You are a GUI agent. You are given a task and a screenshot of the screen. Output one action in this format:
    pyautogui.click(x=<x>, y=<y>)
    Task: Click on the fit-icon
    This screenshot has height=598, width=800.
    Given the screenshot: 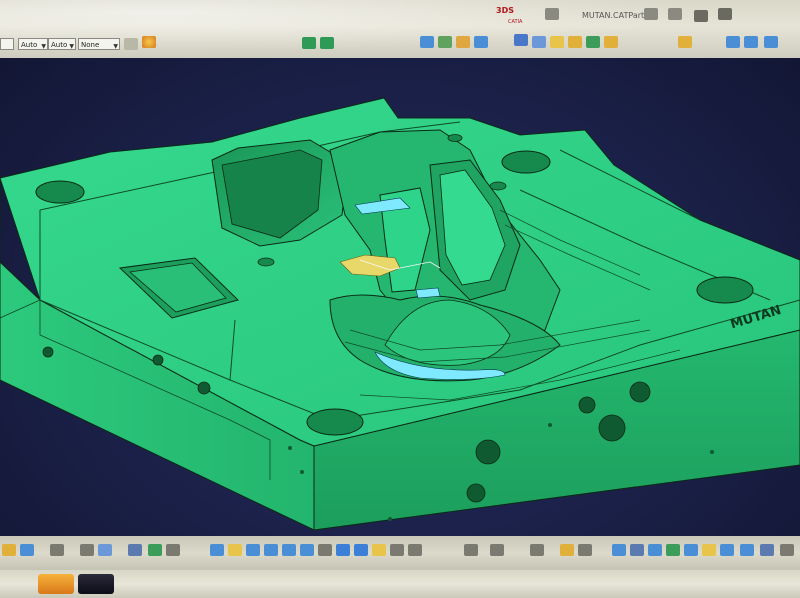 What is the action you would take?
    pyautogui.click(x=235, y=550)
    